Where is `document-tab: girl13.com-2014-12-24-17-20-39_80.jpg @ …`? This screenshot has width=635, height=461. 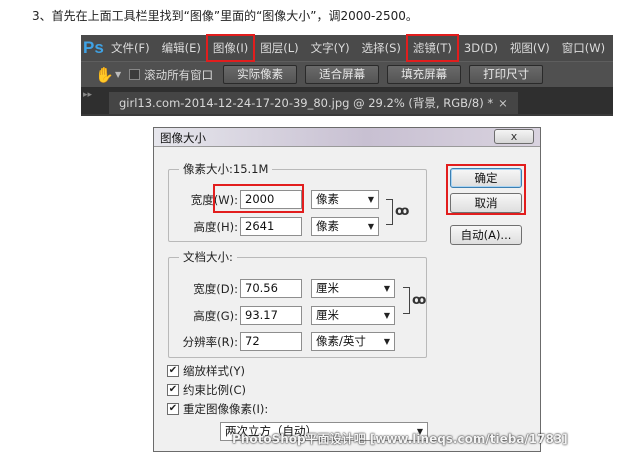
document-tab: girl13.com-2014-12-24-17-20-39_80.jpg @ … is located at coordinates (313, 103).